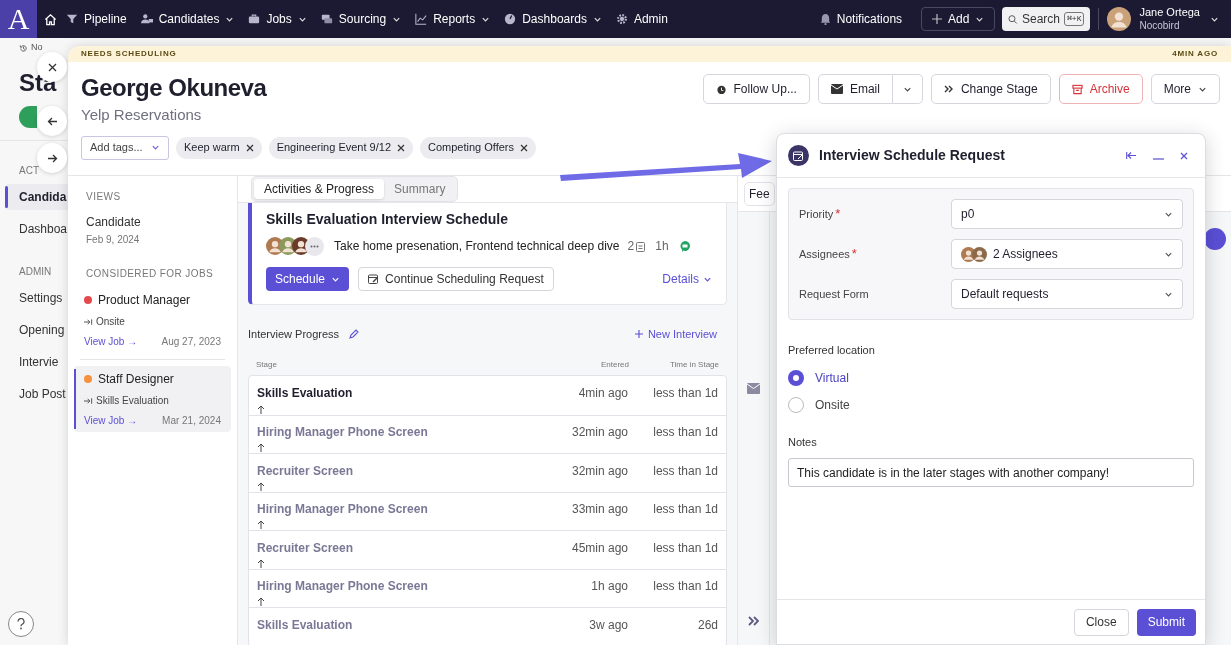 The image size is (1231, 645). I want to click on more-button: More, so click(1185, 89).